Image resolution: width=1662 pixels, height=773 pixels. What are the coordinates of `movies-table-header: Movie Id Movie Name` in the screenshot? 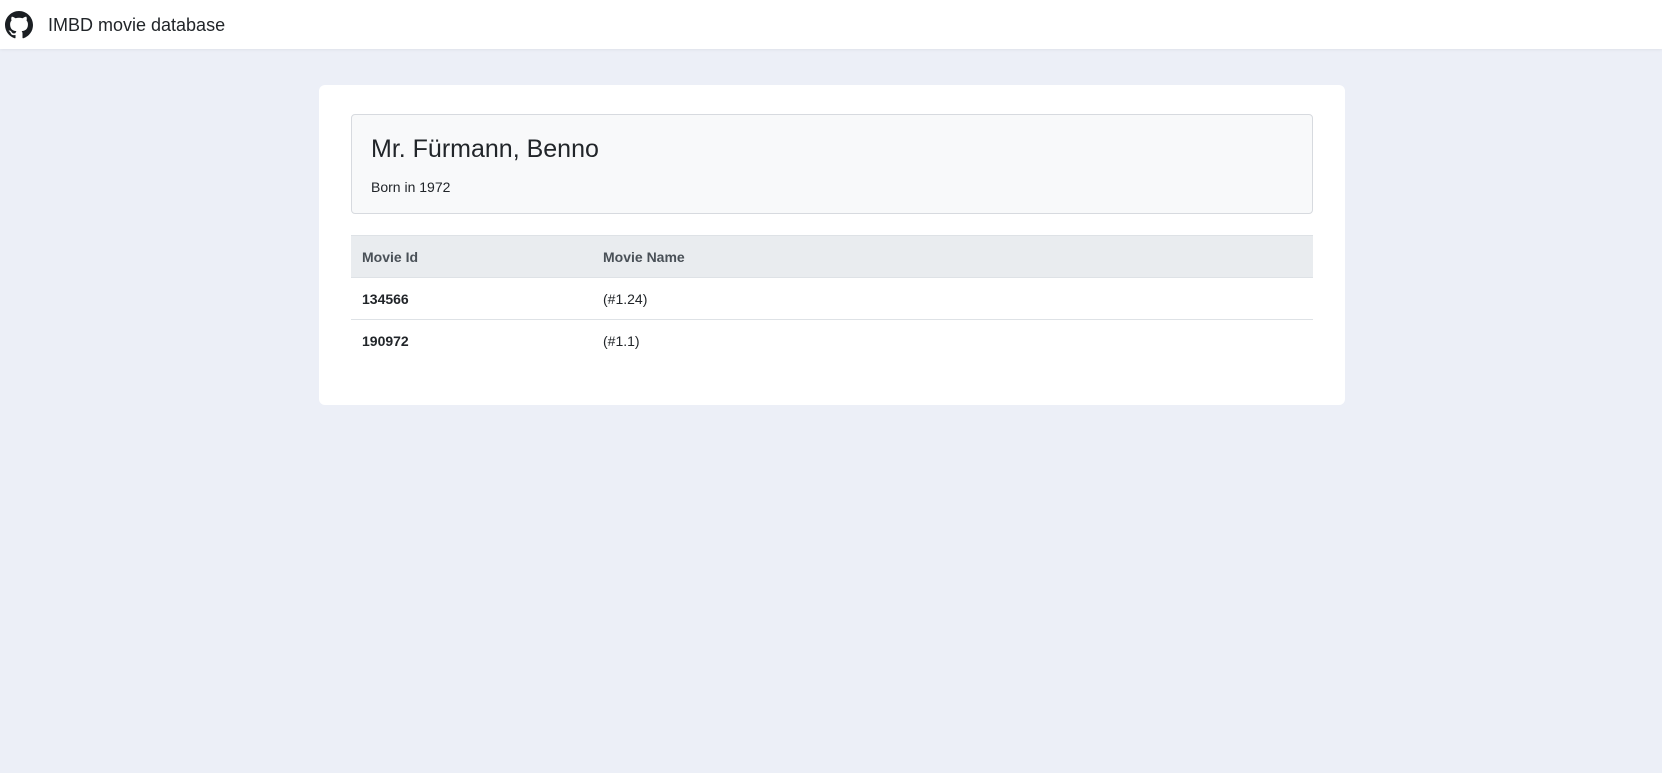 It's located at (832, 256).